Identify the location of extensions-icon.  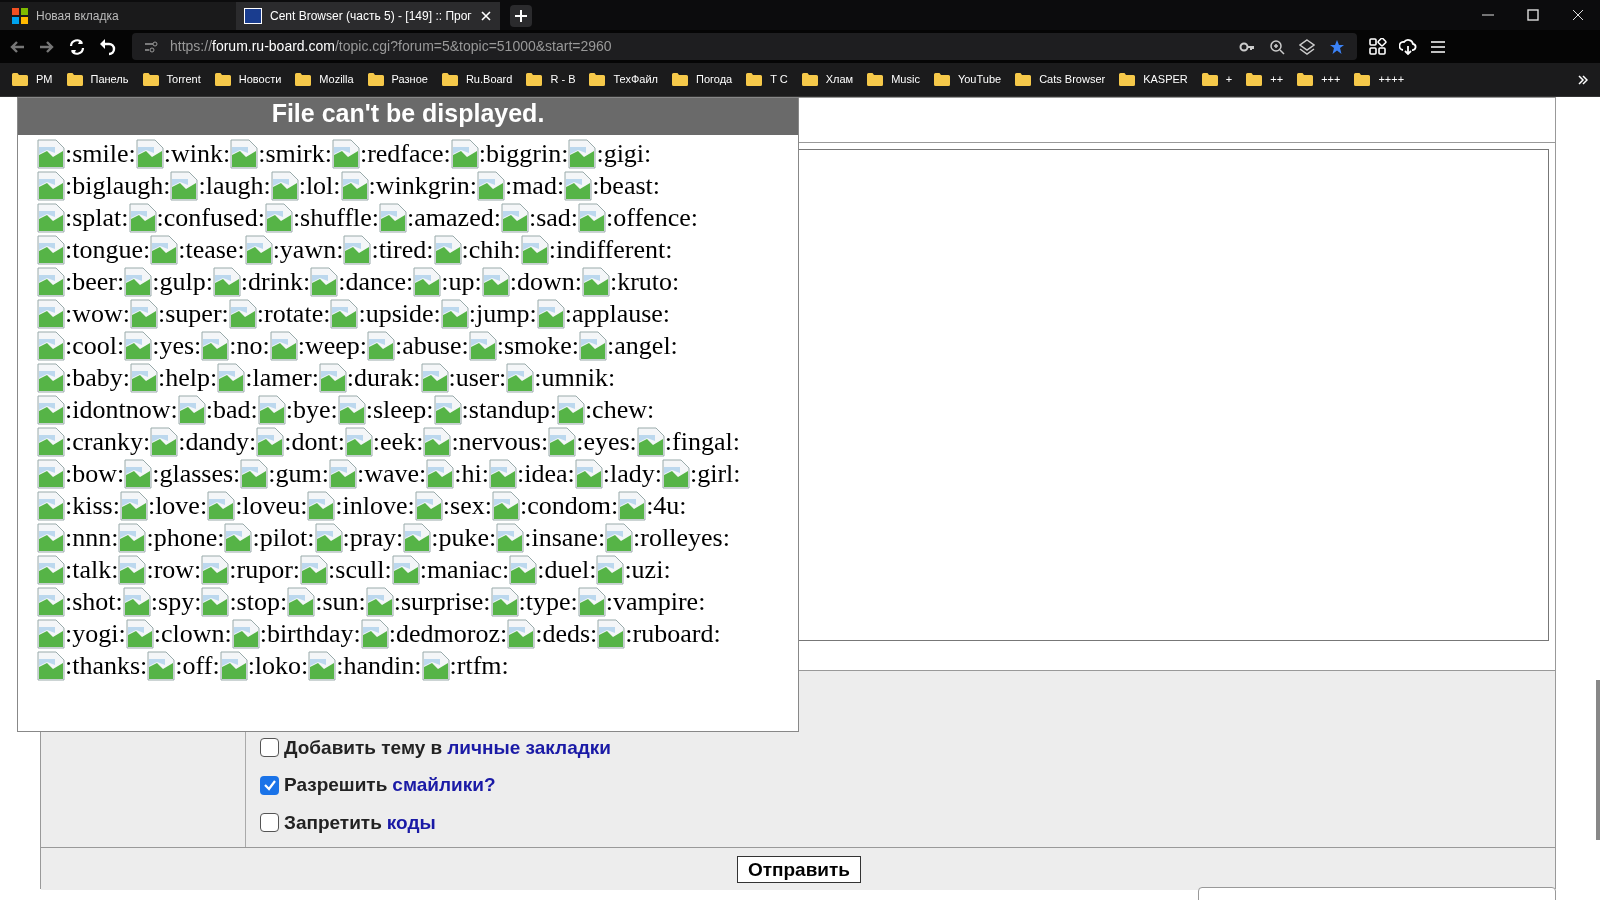
(1378, 46).